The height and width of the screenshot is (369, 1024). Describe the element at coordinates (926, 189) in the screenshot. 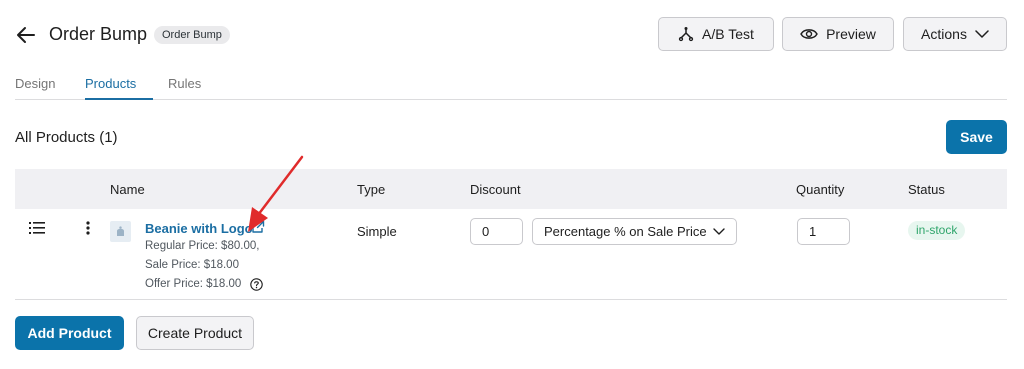

I see `column-header-status: Status` at that location.